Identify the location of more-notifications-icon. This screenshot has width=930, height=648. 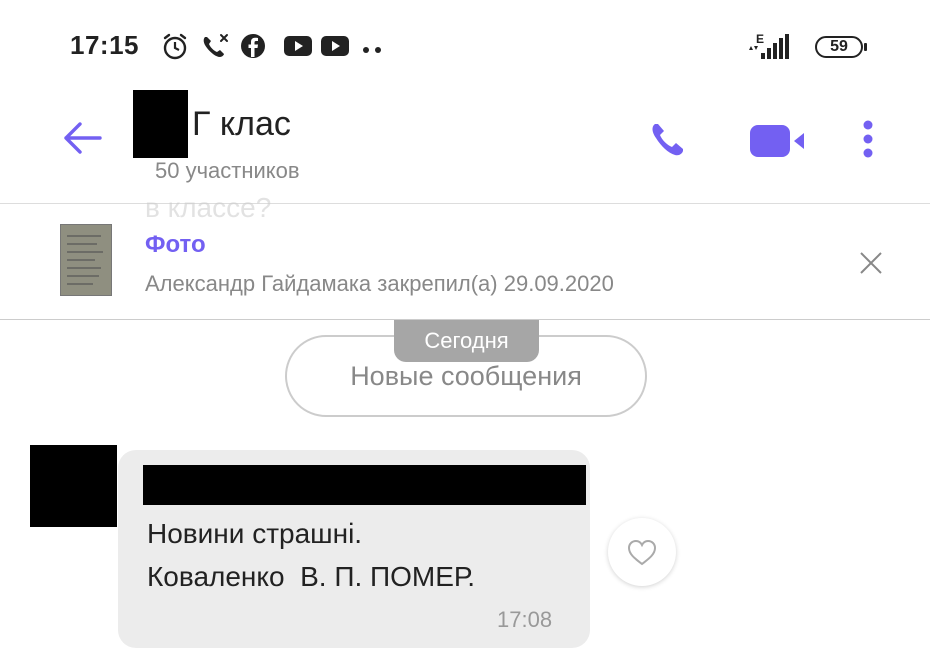
(373, 49).